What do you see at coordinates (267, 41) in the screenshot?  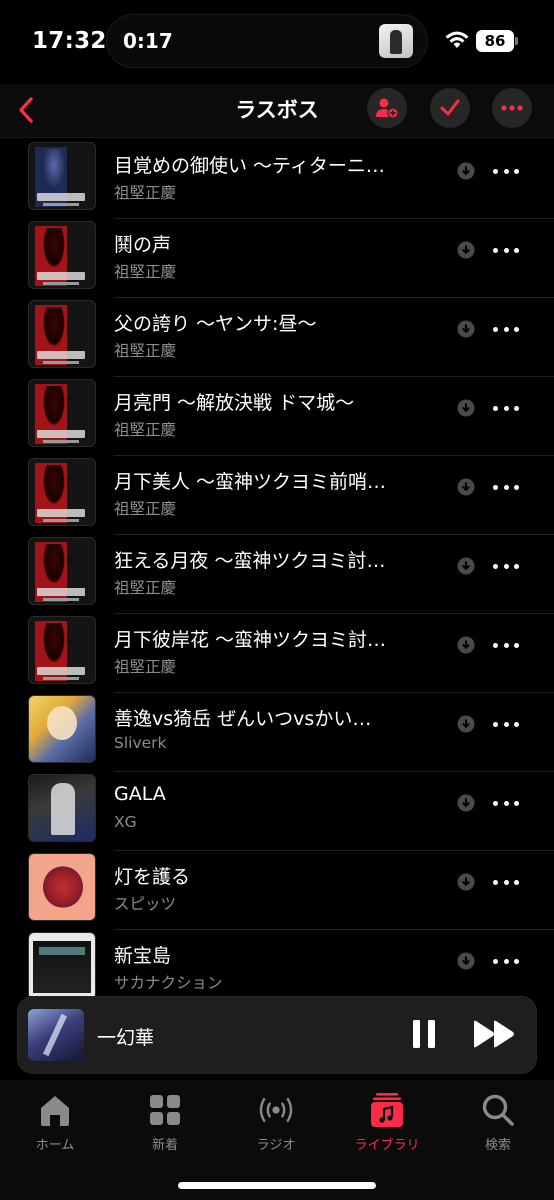 I see `dynamic-island: 0:17` at bounding box center [267, 41].